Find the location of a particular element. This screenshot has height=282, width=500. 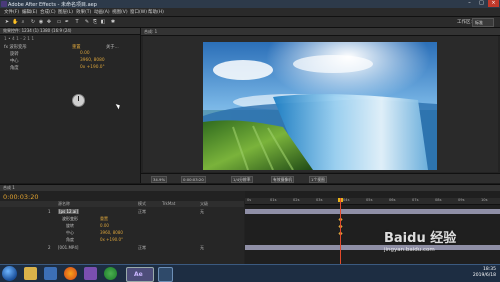

menu-window: 窗口(W) is located at coordinates (138, 12).